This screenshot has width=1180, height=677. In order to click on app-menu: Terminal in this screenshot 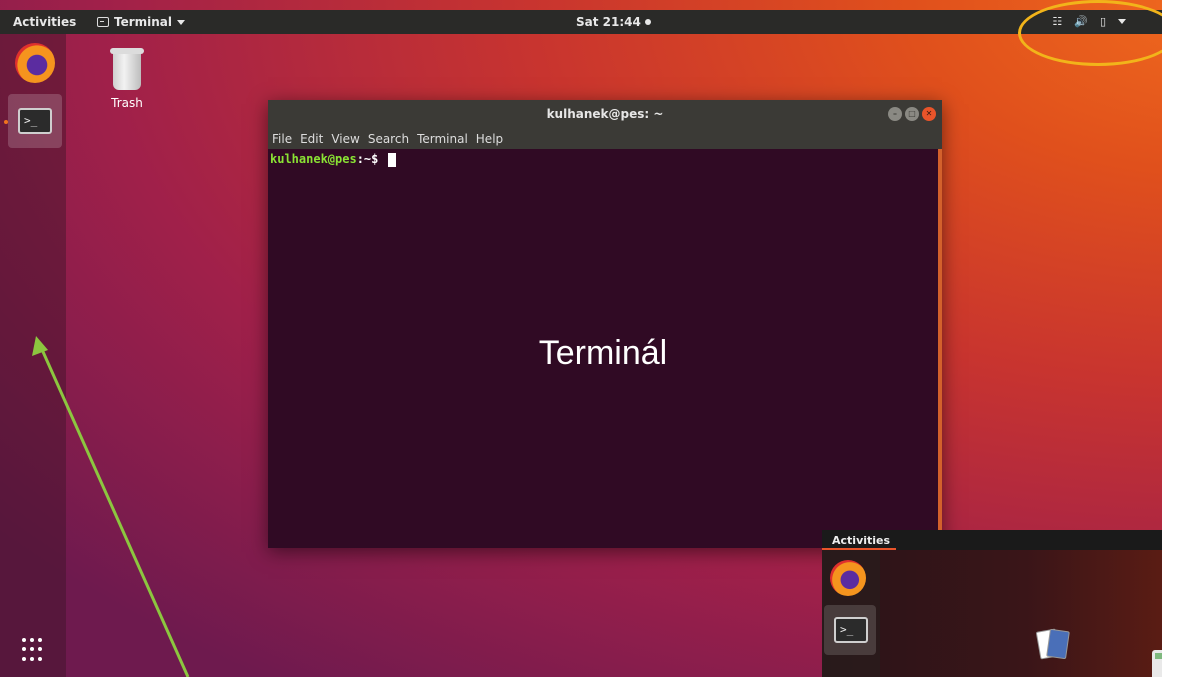, I will do `click(141, 22)`.